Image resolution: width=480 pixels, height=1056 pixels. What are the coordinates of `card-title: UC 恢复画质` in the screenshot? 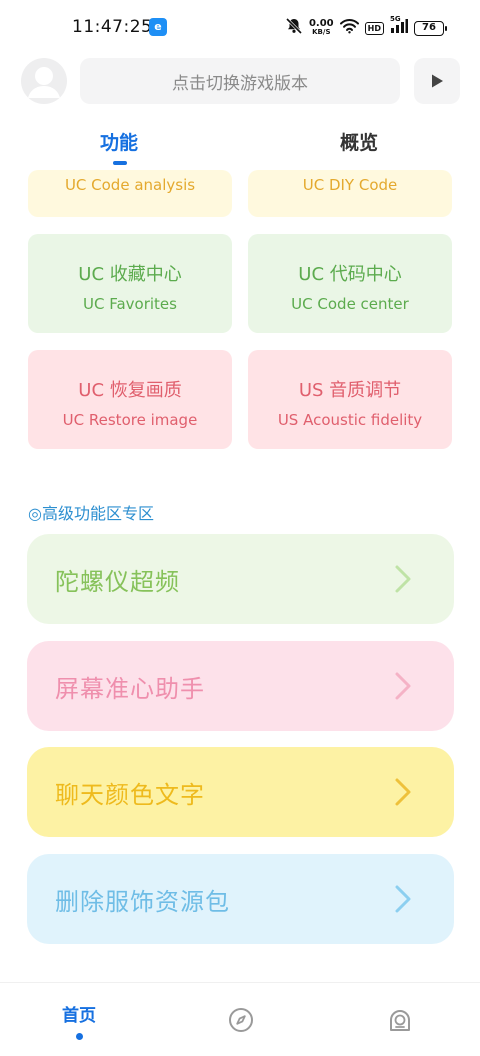 It's located at (130, 390).